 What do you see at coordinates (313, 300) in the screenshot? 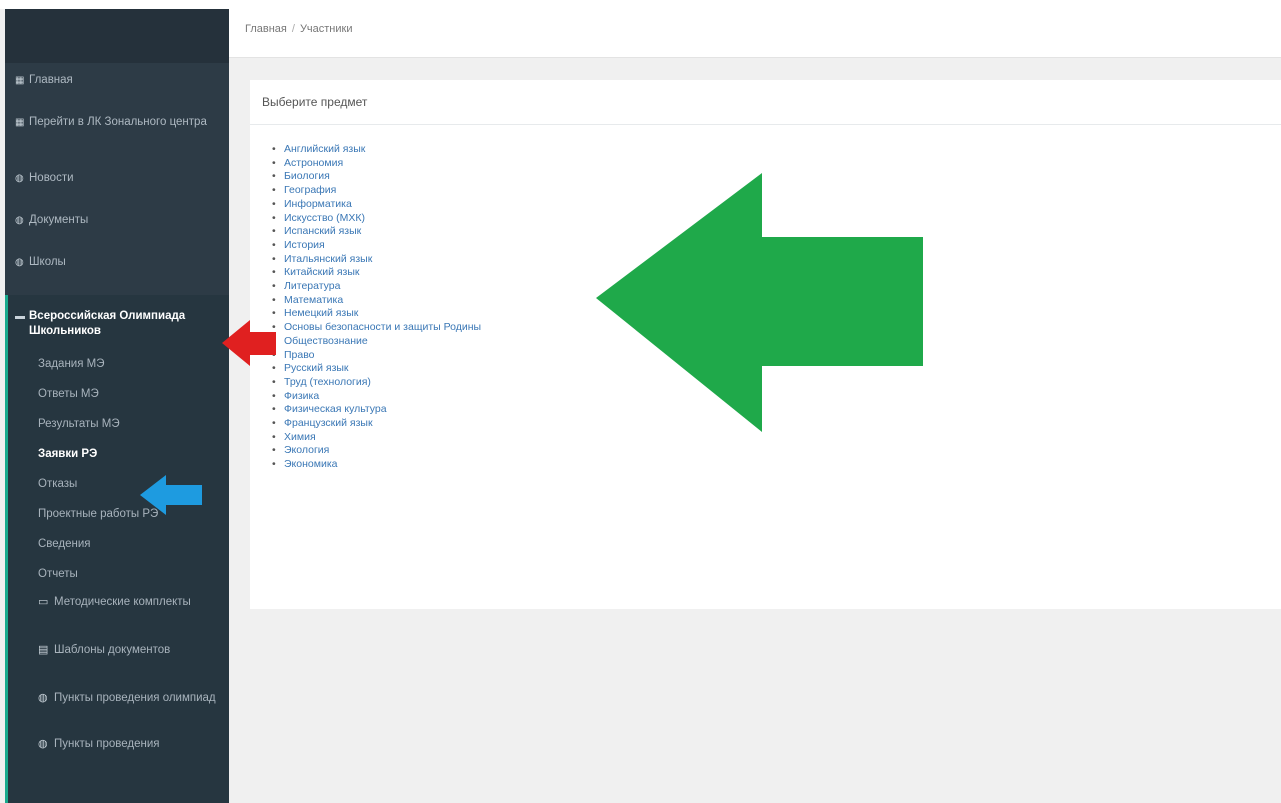
I see `subject-link: Математика` at bounding box center [313, 300].